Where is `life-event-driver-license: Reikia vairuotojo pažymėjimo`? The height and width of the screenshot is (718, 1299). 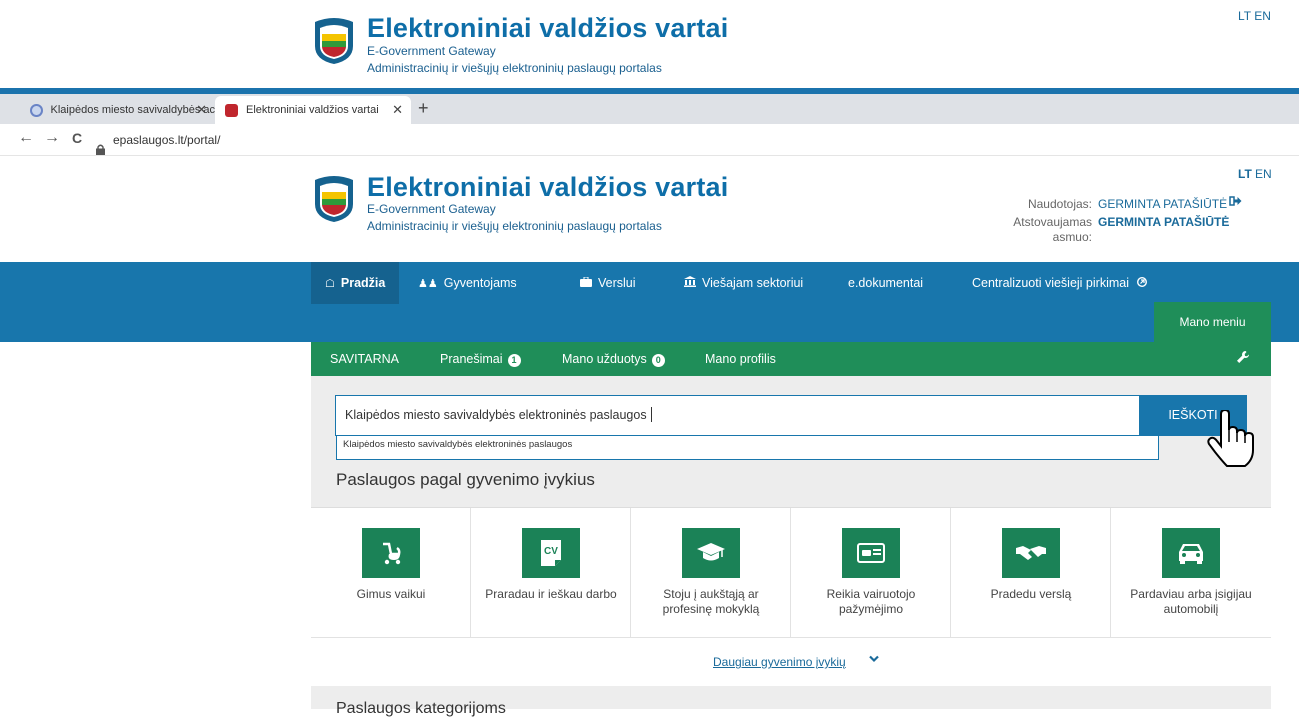 life-event-driver-license: Reikia vairuotojo pažymėjimo is located at coordinates (871, 573).